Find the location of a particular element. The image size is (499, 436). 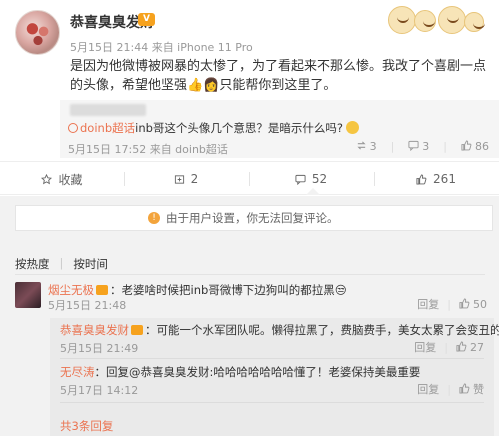

repost-text-line: doinb超话inb哥这个头像几个意思？是暗示什么吗? is located at coordinates (214, 128).